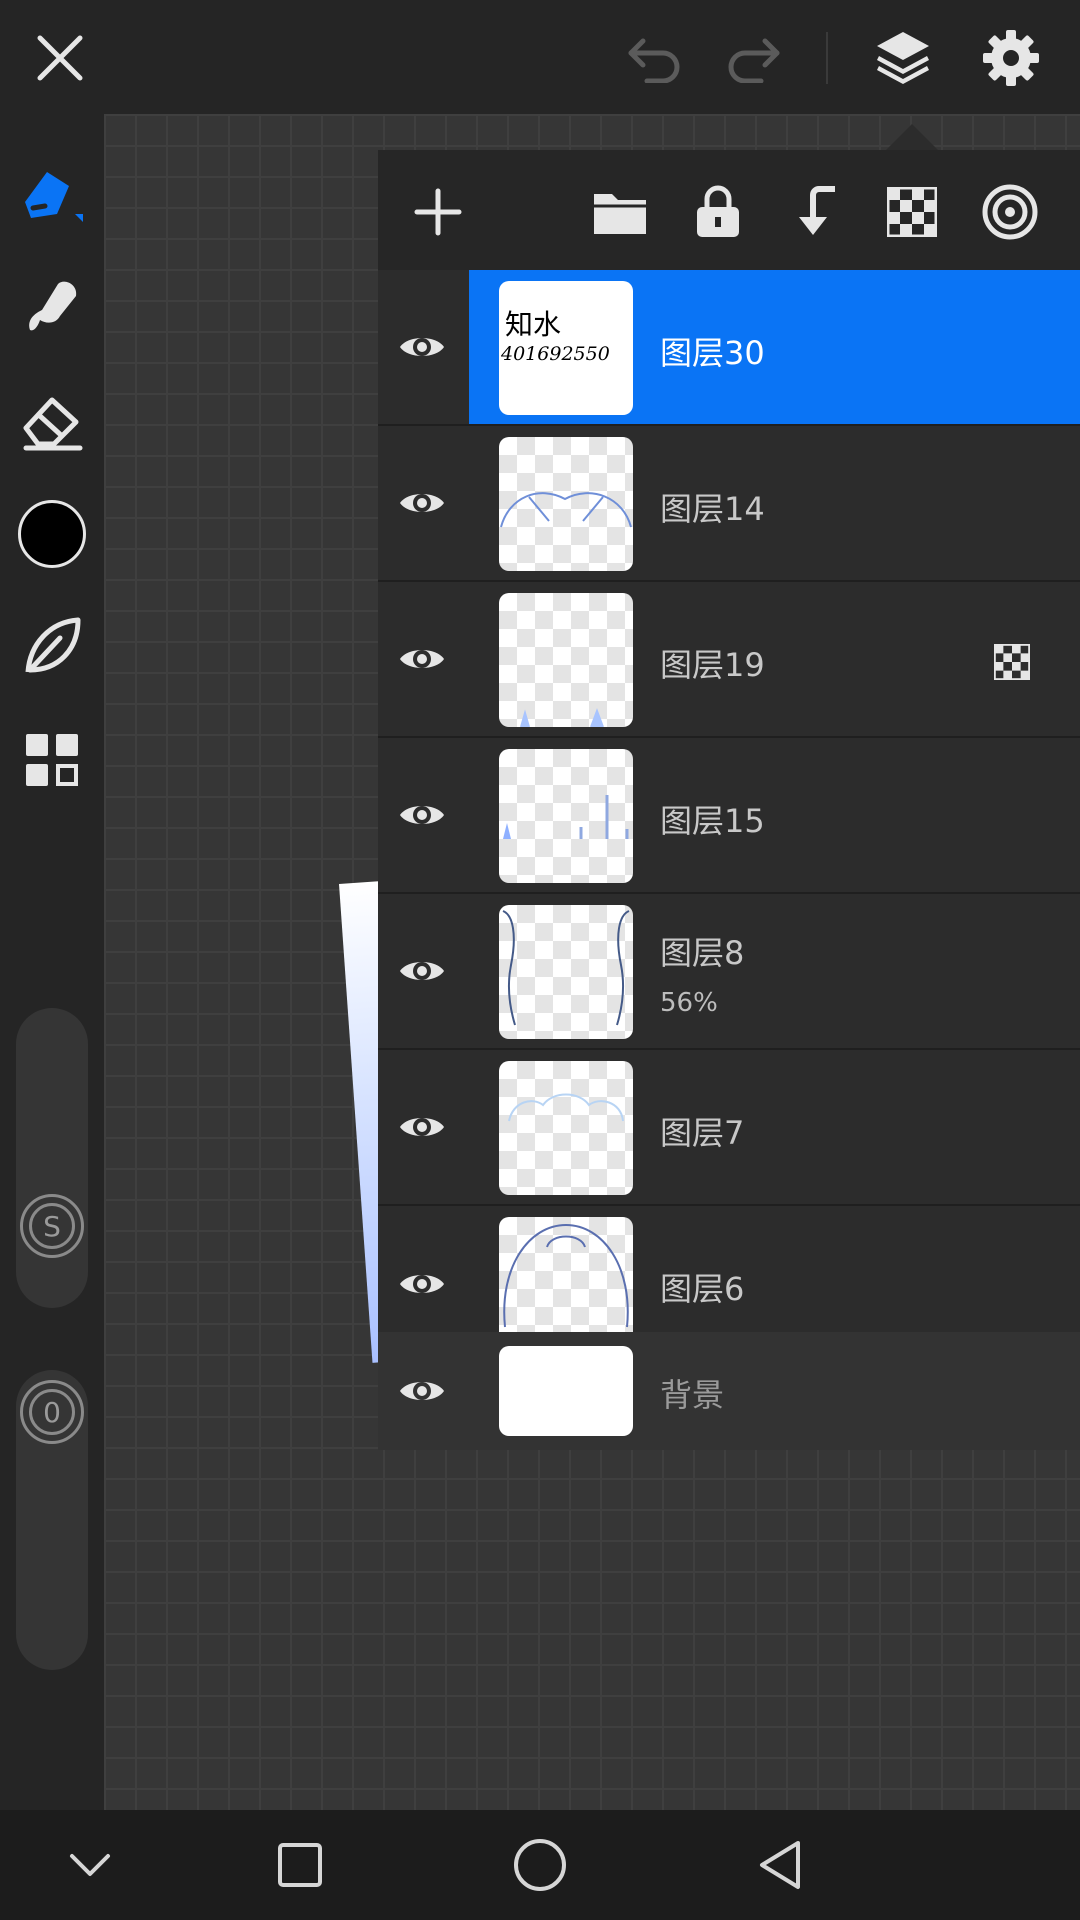  Describe the element at coordinates (438, 212) in the screenshot. I see `add-icon` at that location.